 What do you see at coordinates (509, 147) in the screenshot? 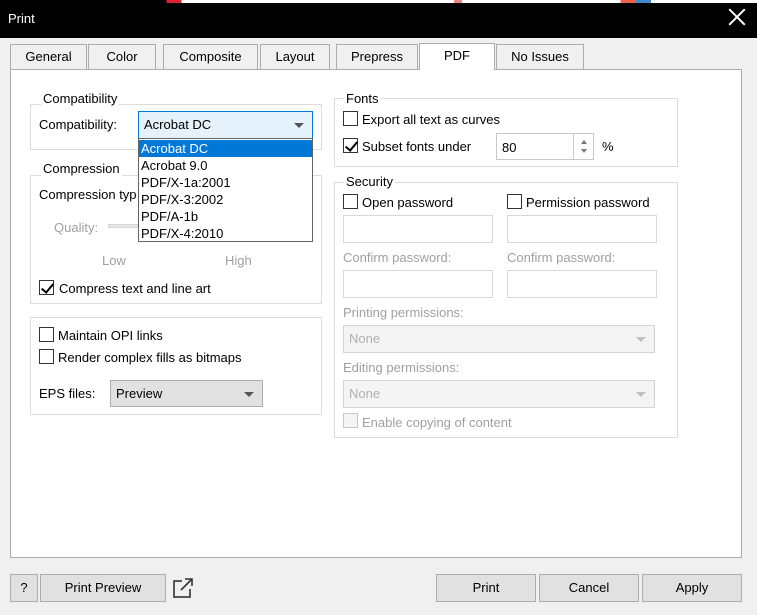
I see `subset-fonts-value: 80` at bounding box center [509, 147].